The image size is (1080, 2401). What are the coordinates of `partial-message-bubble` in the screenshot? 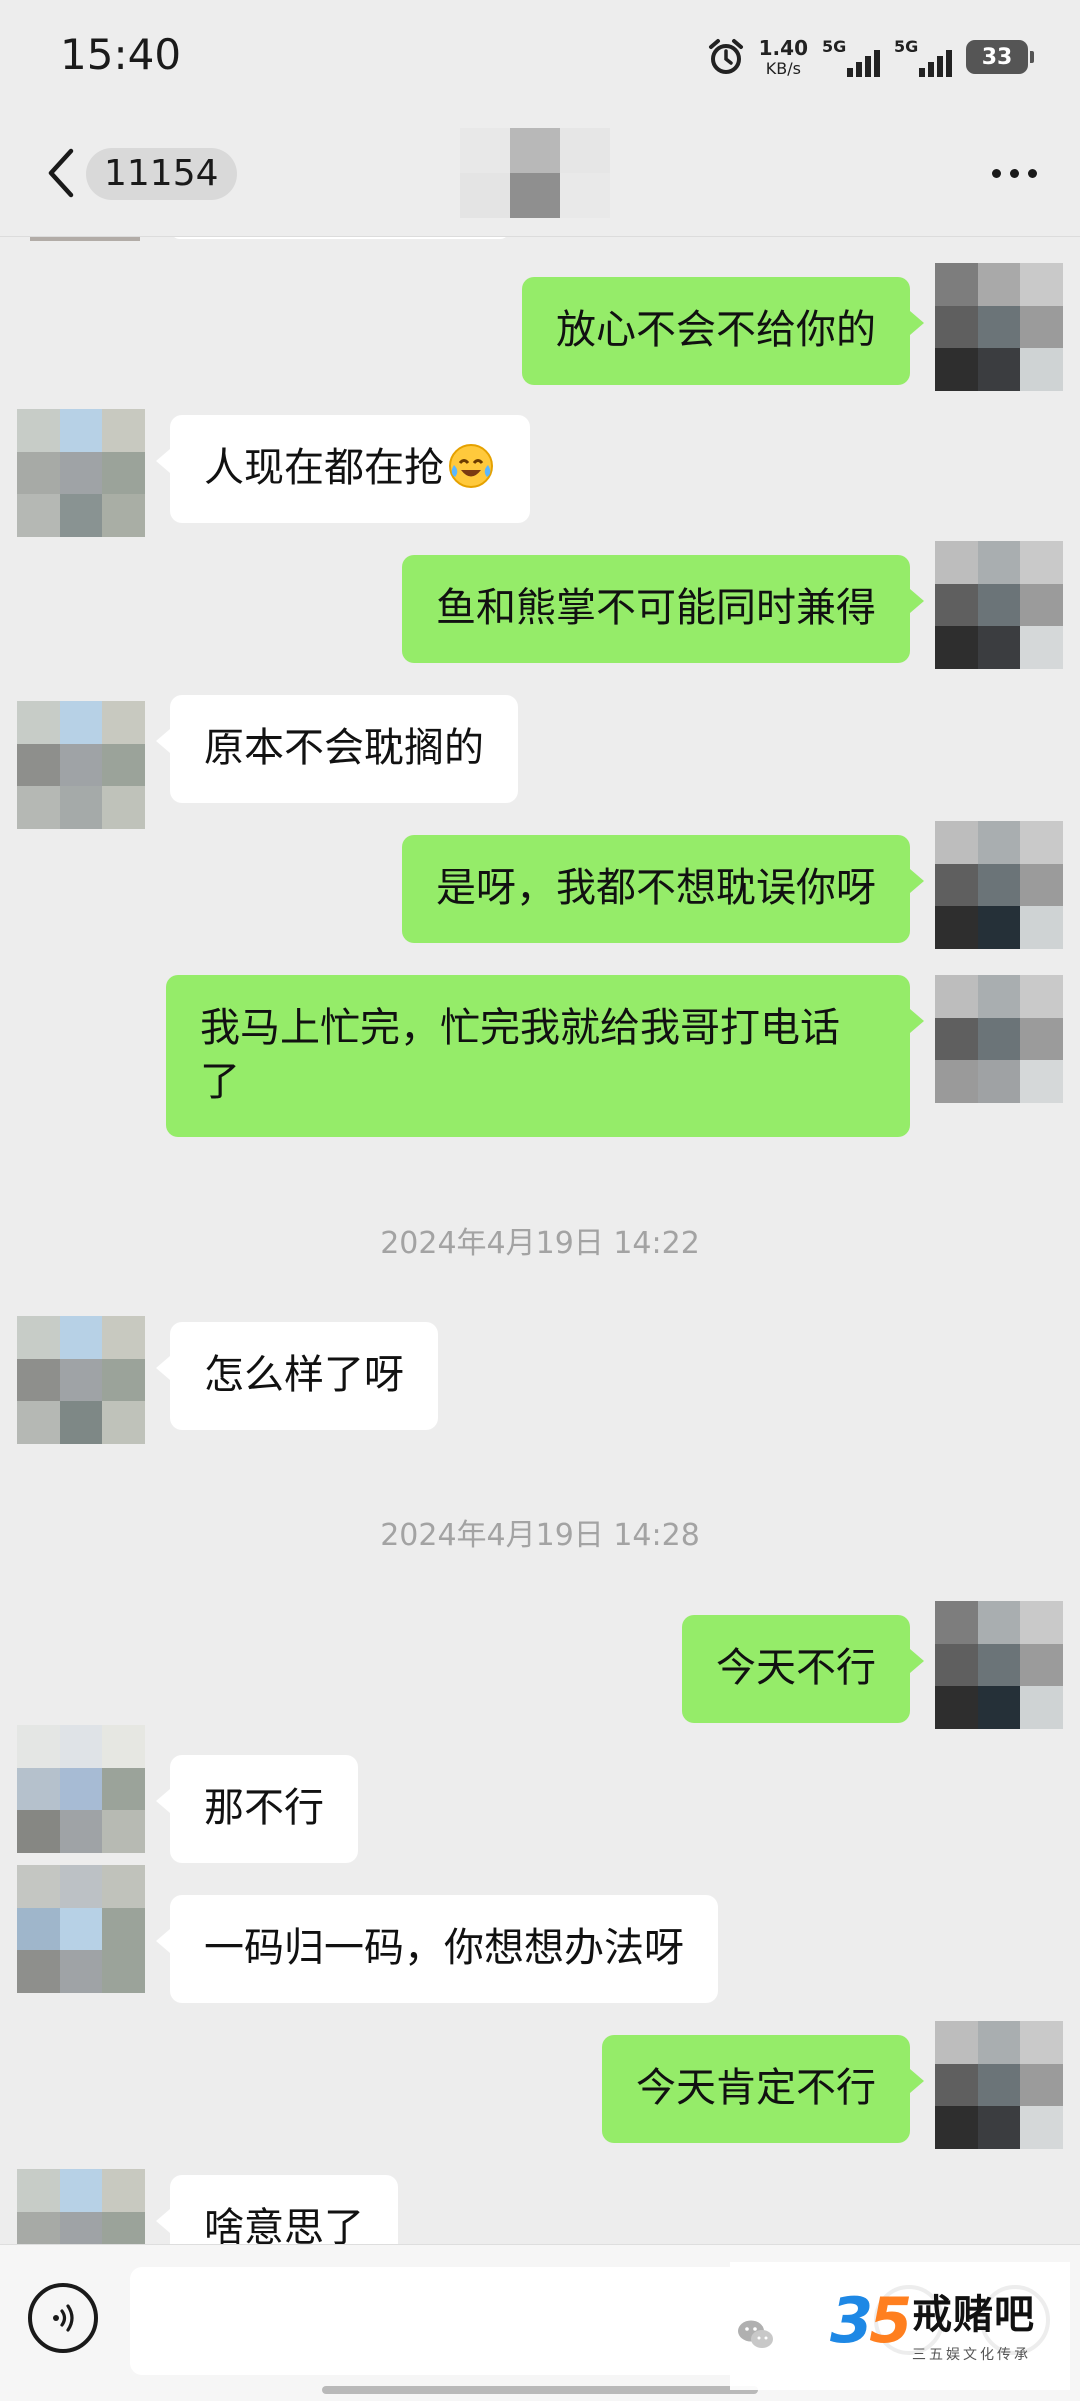 It's located at (340, 238).